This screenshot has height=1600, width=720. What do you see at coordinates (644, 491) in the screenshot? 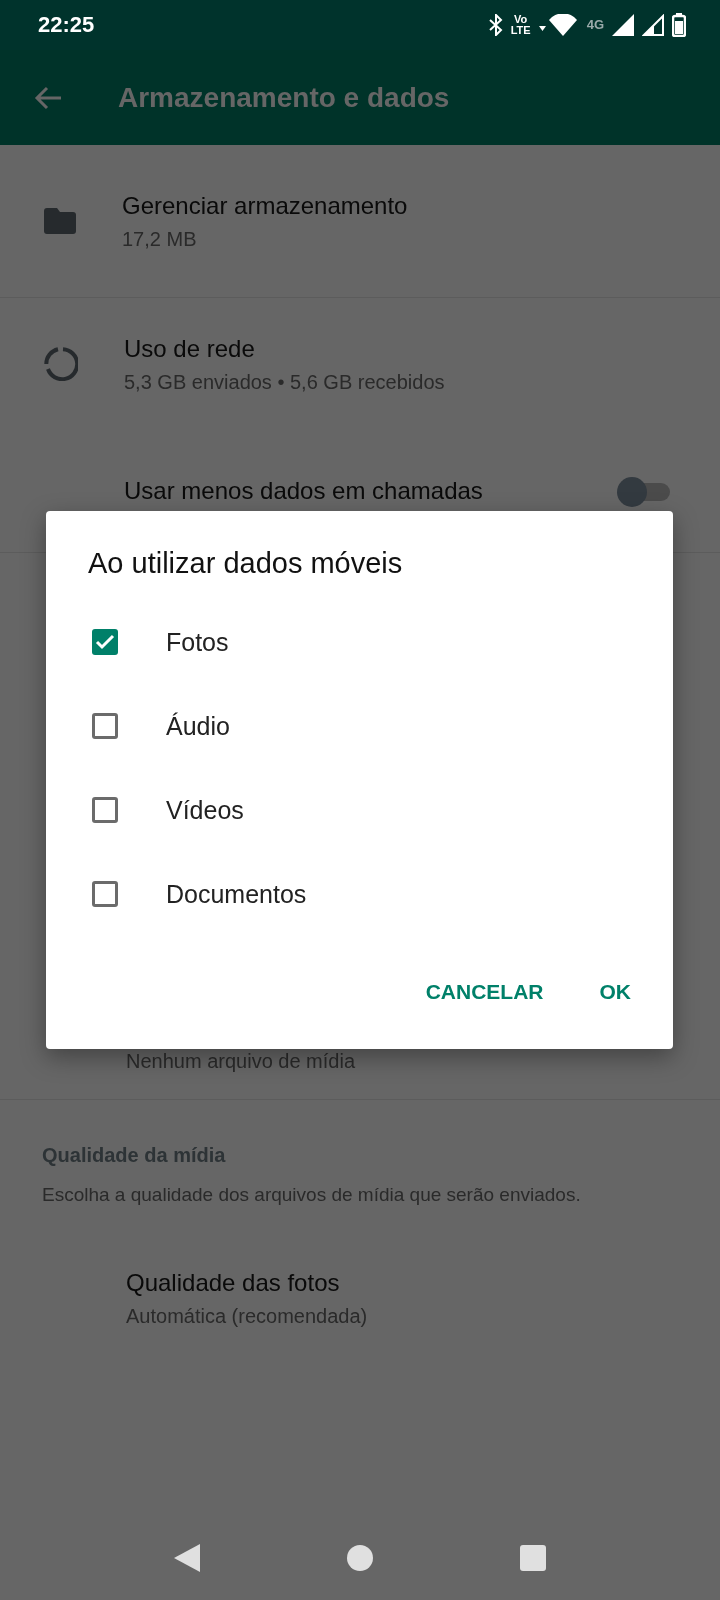
I see `toggle-switch` at bounding box center [644, 491].